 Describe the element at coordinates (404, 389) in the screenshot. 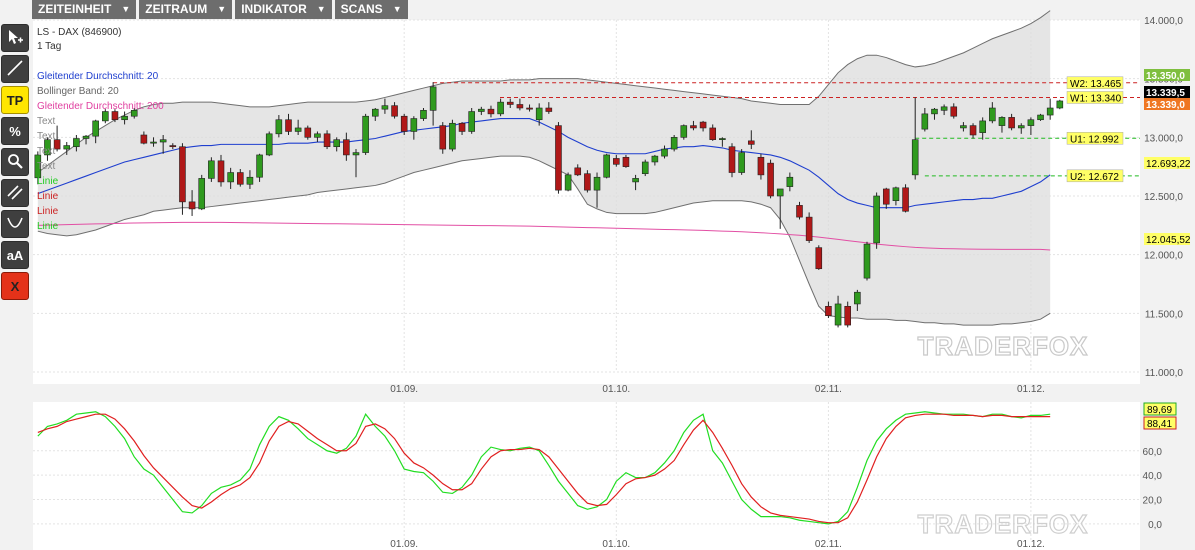

I see `x-tick-label: 01.09.` at that location.